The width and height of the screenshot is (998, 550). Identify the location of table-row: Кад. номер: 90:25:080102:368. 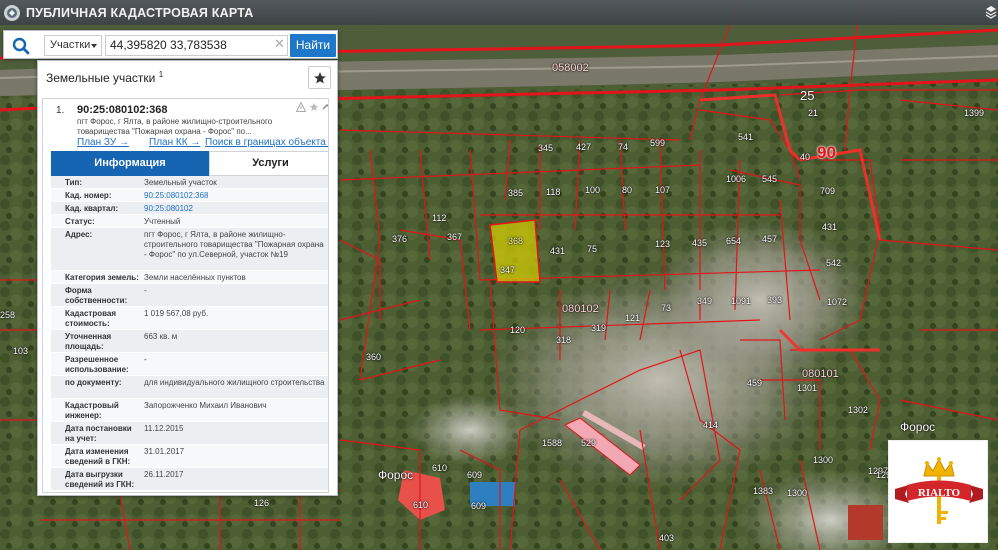
(189, 195).